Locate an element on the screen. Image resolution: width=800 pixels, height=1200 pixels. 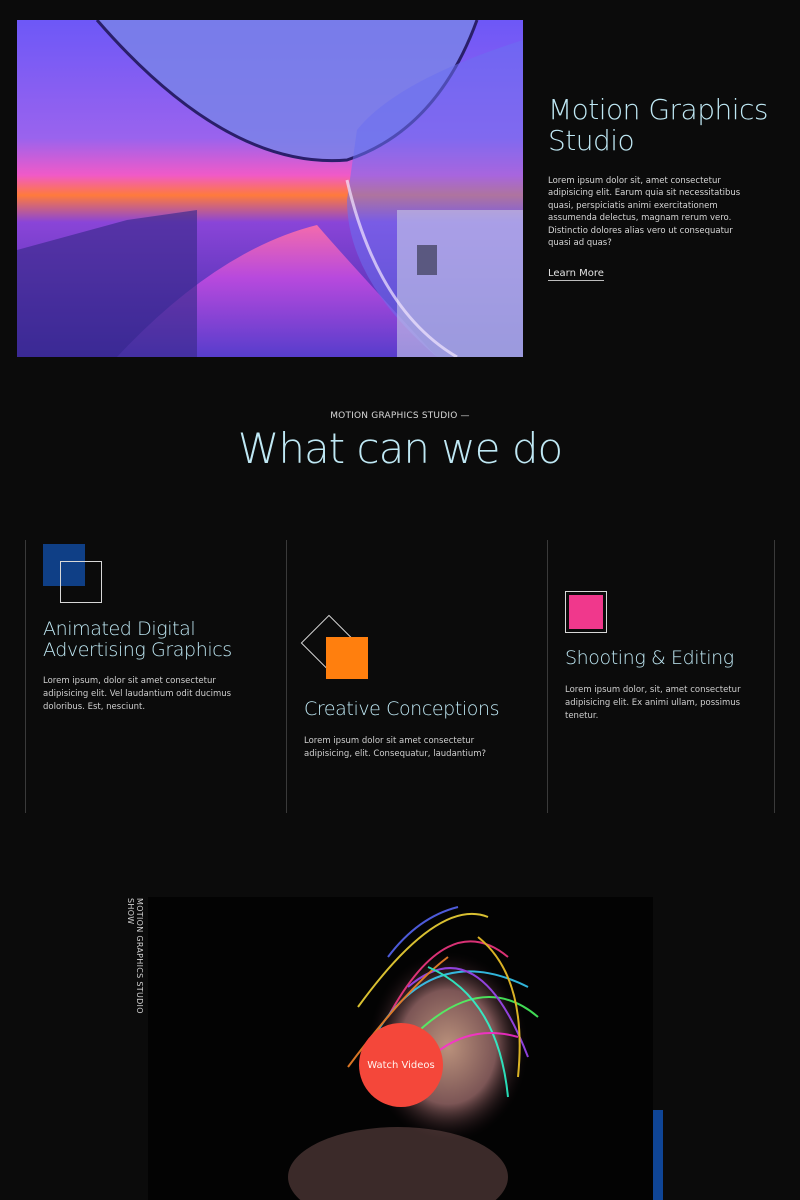
service-title: Animated Digital Advertising Graphics is located at coordinates (137, 639).